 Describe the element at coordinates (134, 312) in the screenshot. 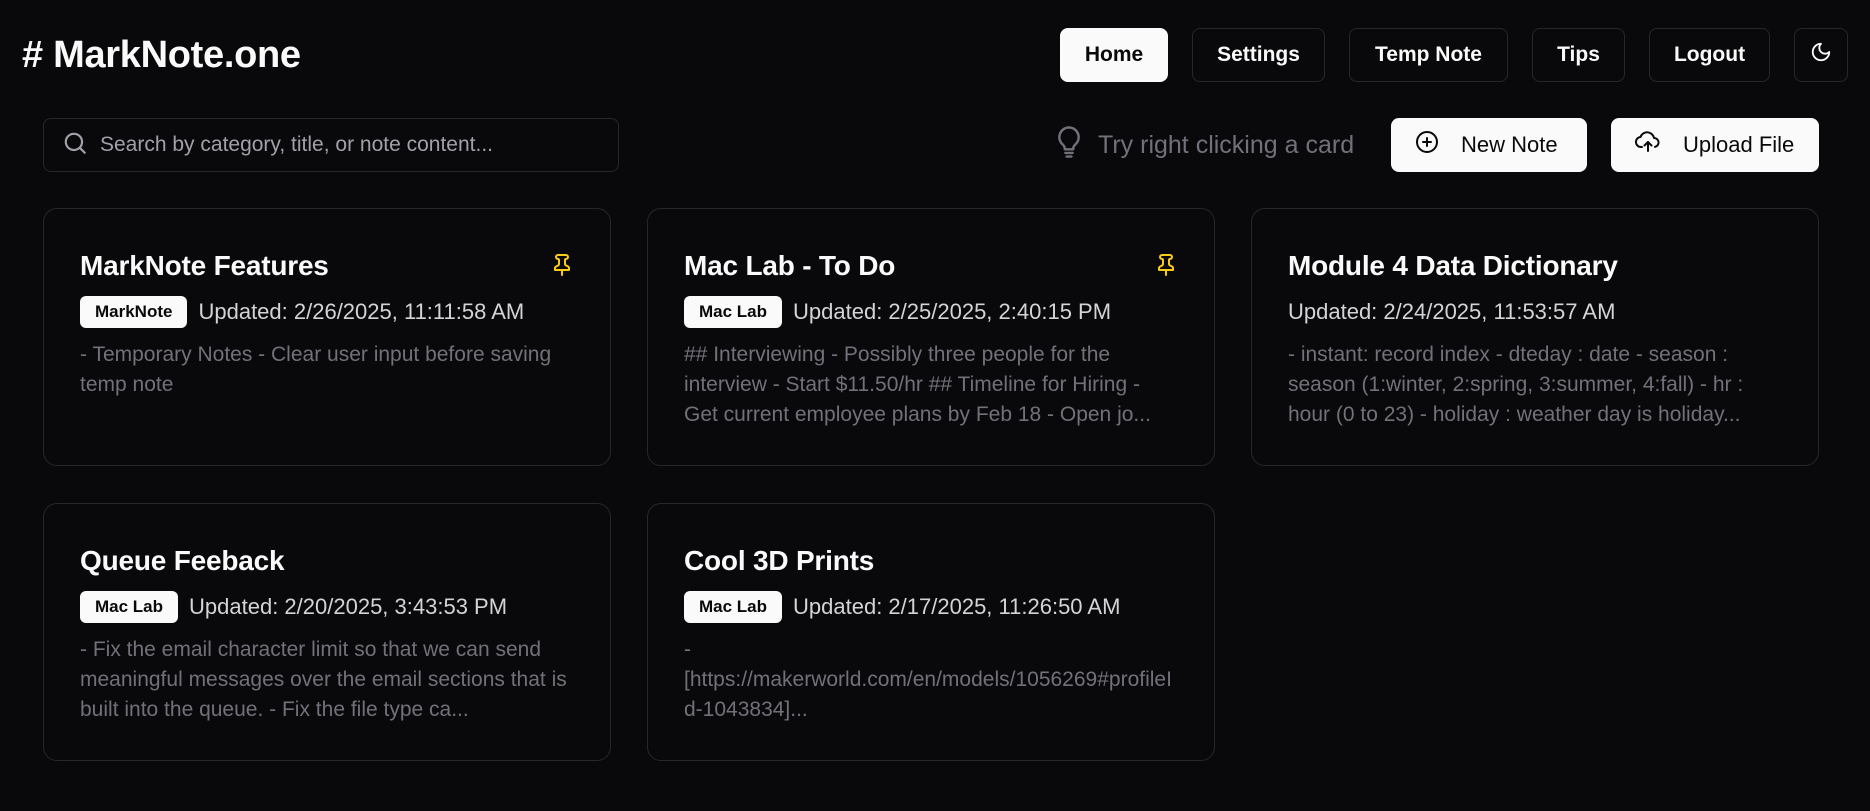

I see `category-badge: MarkNote` at that location.